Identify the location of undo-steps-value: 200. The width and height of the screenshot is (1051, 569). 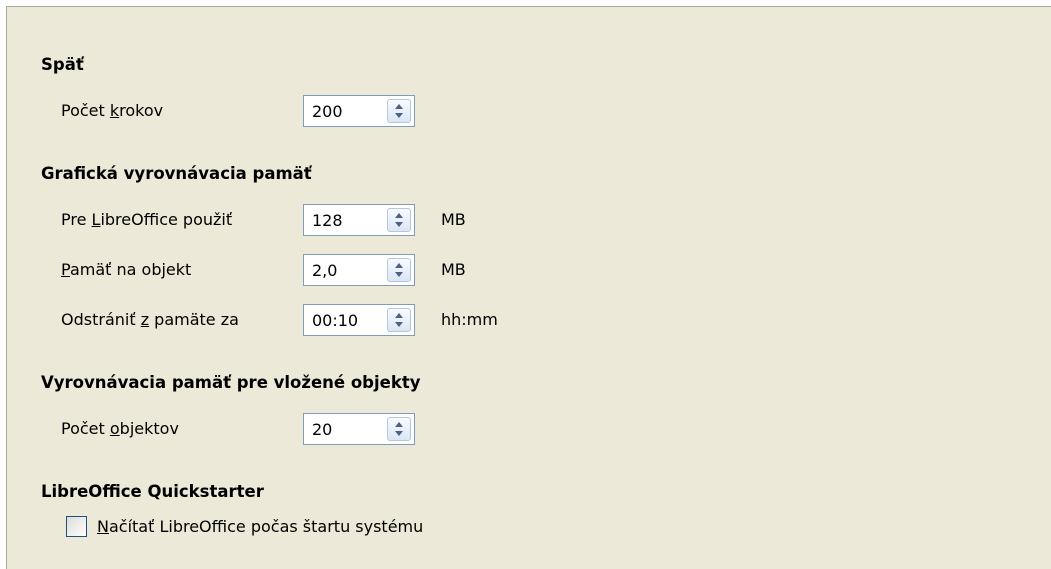
(327, 111).